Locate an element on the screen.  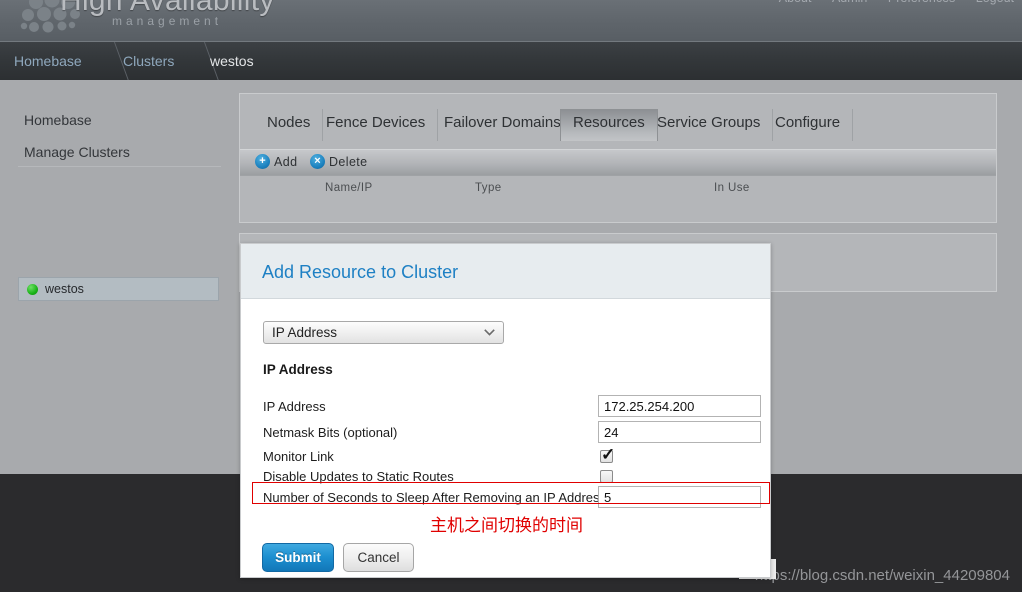
nav-link-about: About is located at coordinates (795, 2).